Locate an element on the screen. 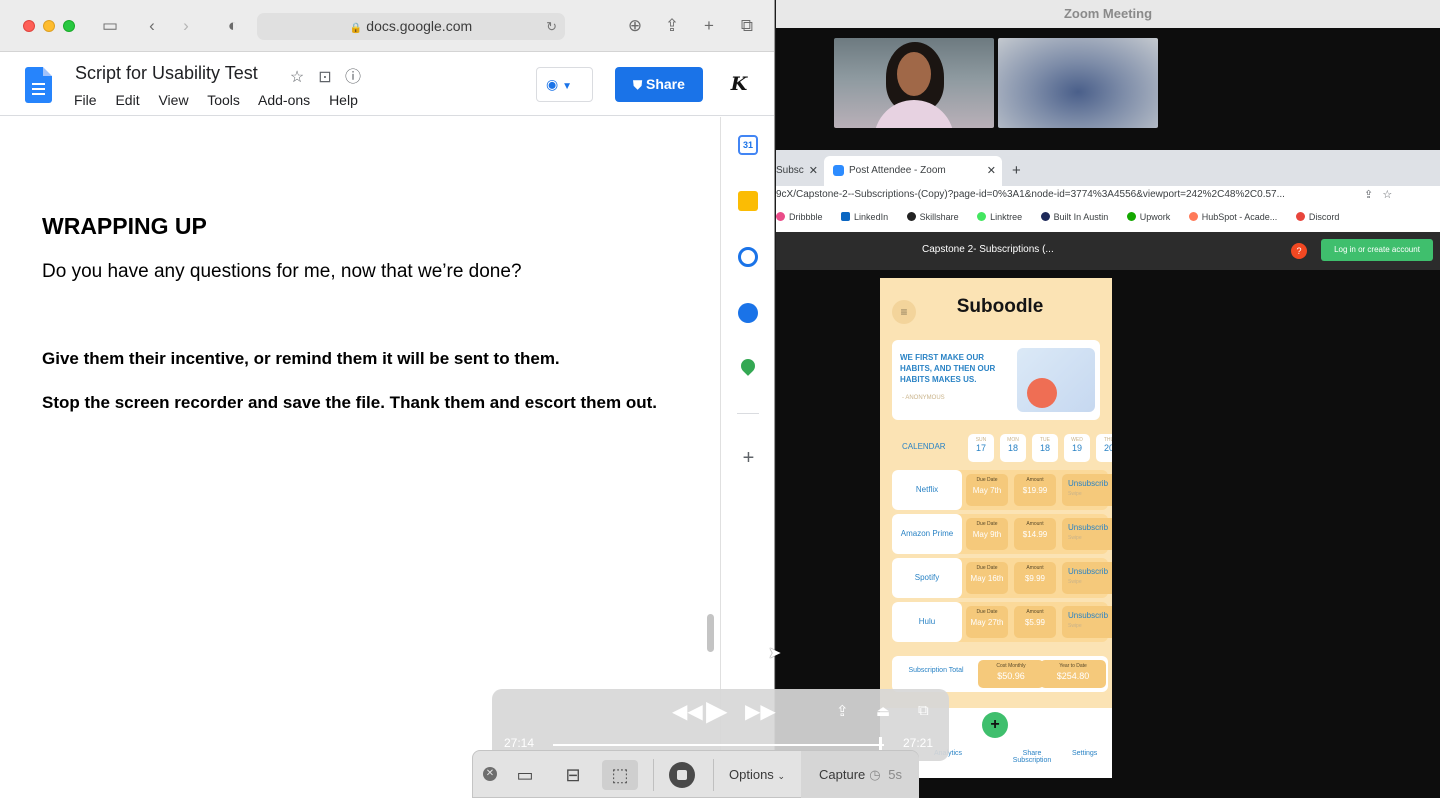 Image resolution: width=1440 pixels, height=798 pixels. reload-icon: ↻ is located at coordinates (551, 26).